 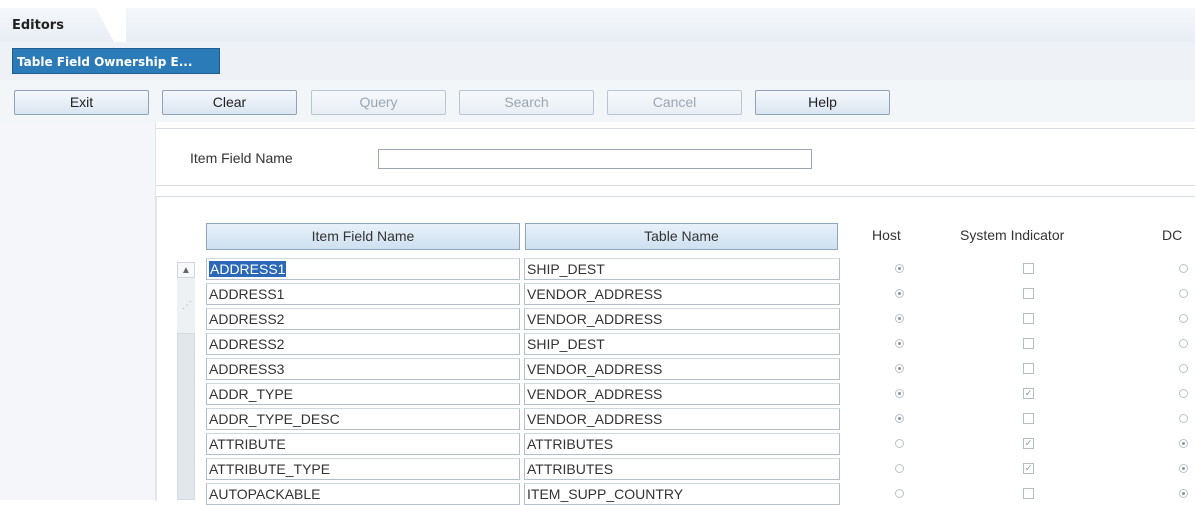 What do you see at coordinates (681, 236) in the screenshot?
I see `column-header-table-name: Table Name` at bounding box center [681, 236].